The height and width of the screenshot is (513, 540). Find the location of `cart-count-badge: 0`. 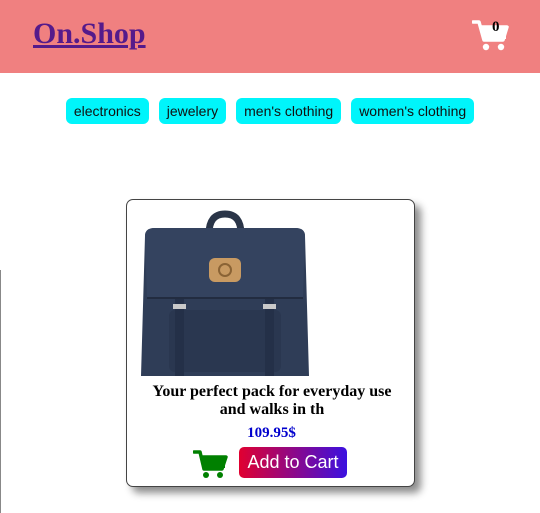

cart-count-badge: 0 is located at coordinates (496, 27).